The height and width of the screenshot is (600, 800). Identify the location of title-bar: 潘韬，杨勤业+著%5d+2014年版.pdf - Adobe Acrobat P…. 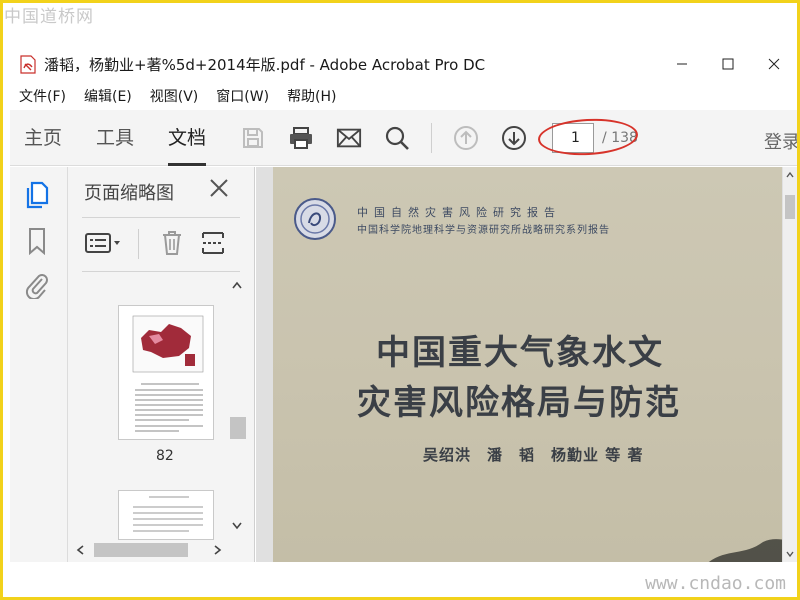
(400, 64).